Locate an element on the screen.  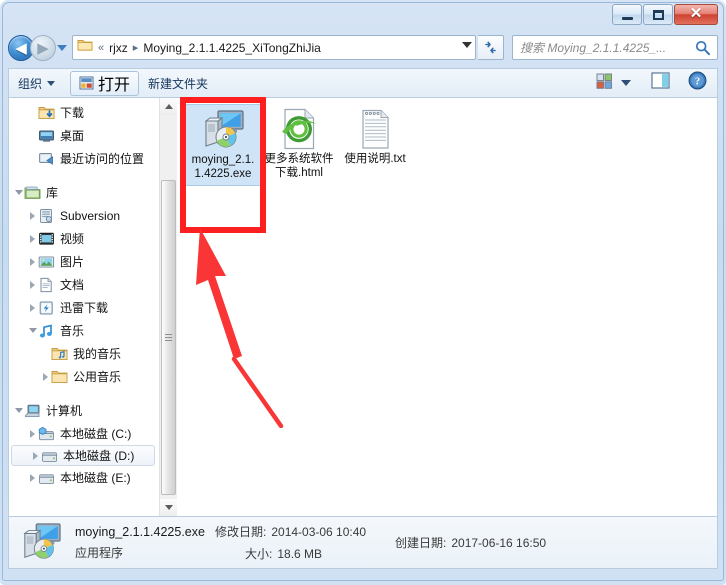
nav-item-label: 图片 is located at coordinates (72, 262).